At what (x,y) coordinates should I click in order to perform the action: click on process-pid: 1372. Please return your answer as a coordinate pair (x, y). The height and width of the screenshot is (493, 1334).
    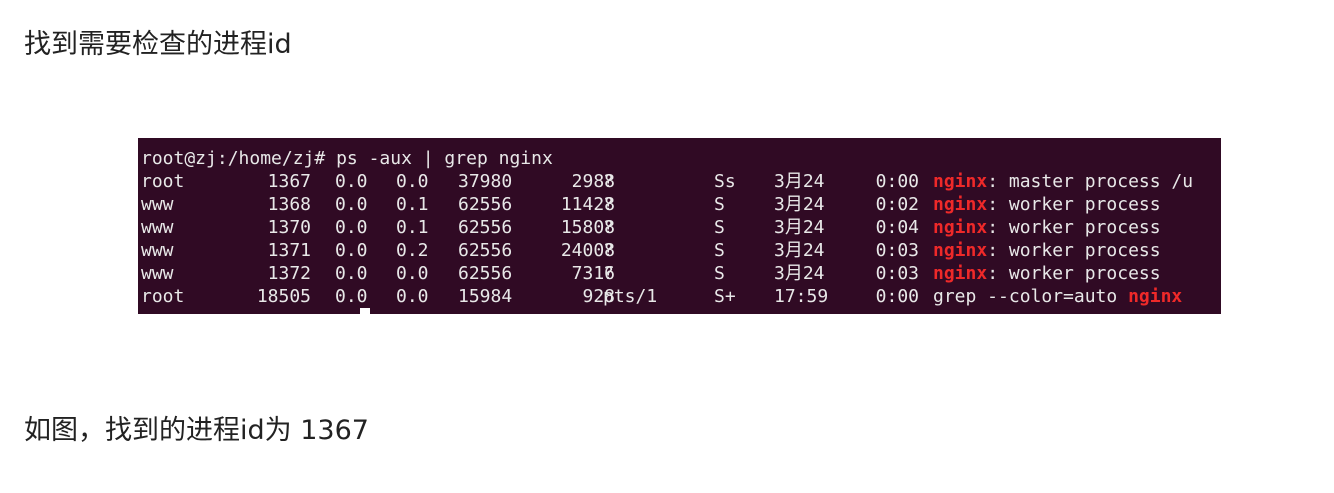
    Looking at the image, I should click on (289, 273).